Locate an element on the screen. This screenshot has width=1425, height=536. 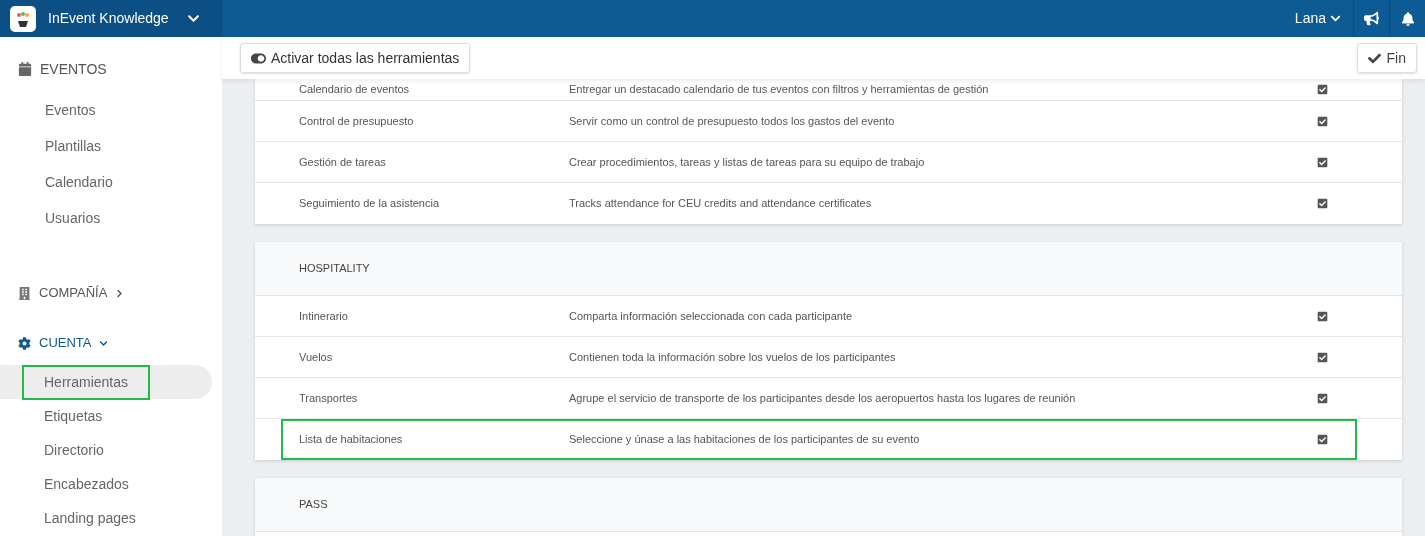
activate-all-button: Activar todas las herramientas is located at coordinates (355, 58).